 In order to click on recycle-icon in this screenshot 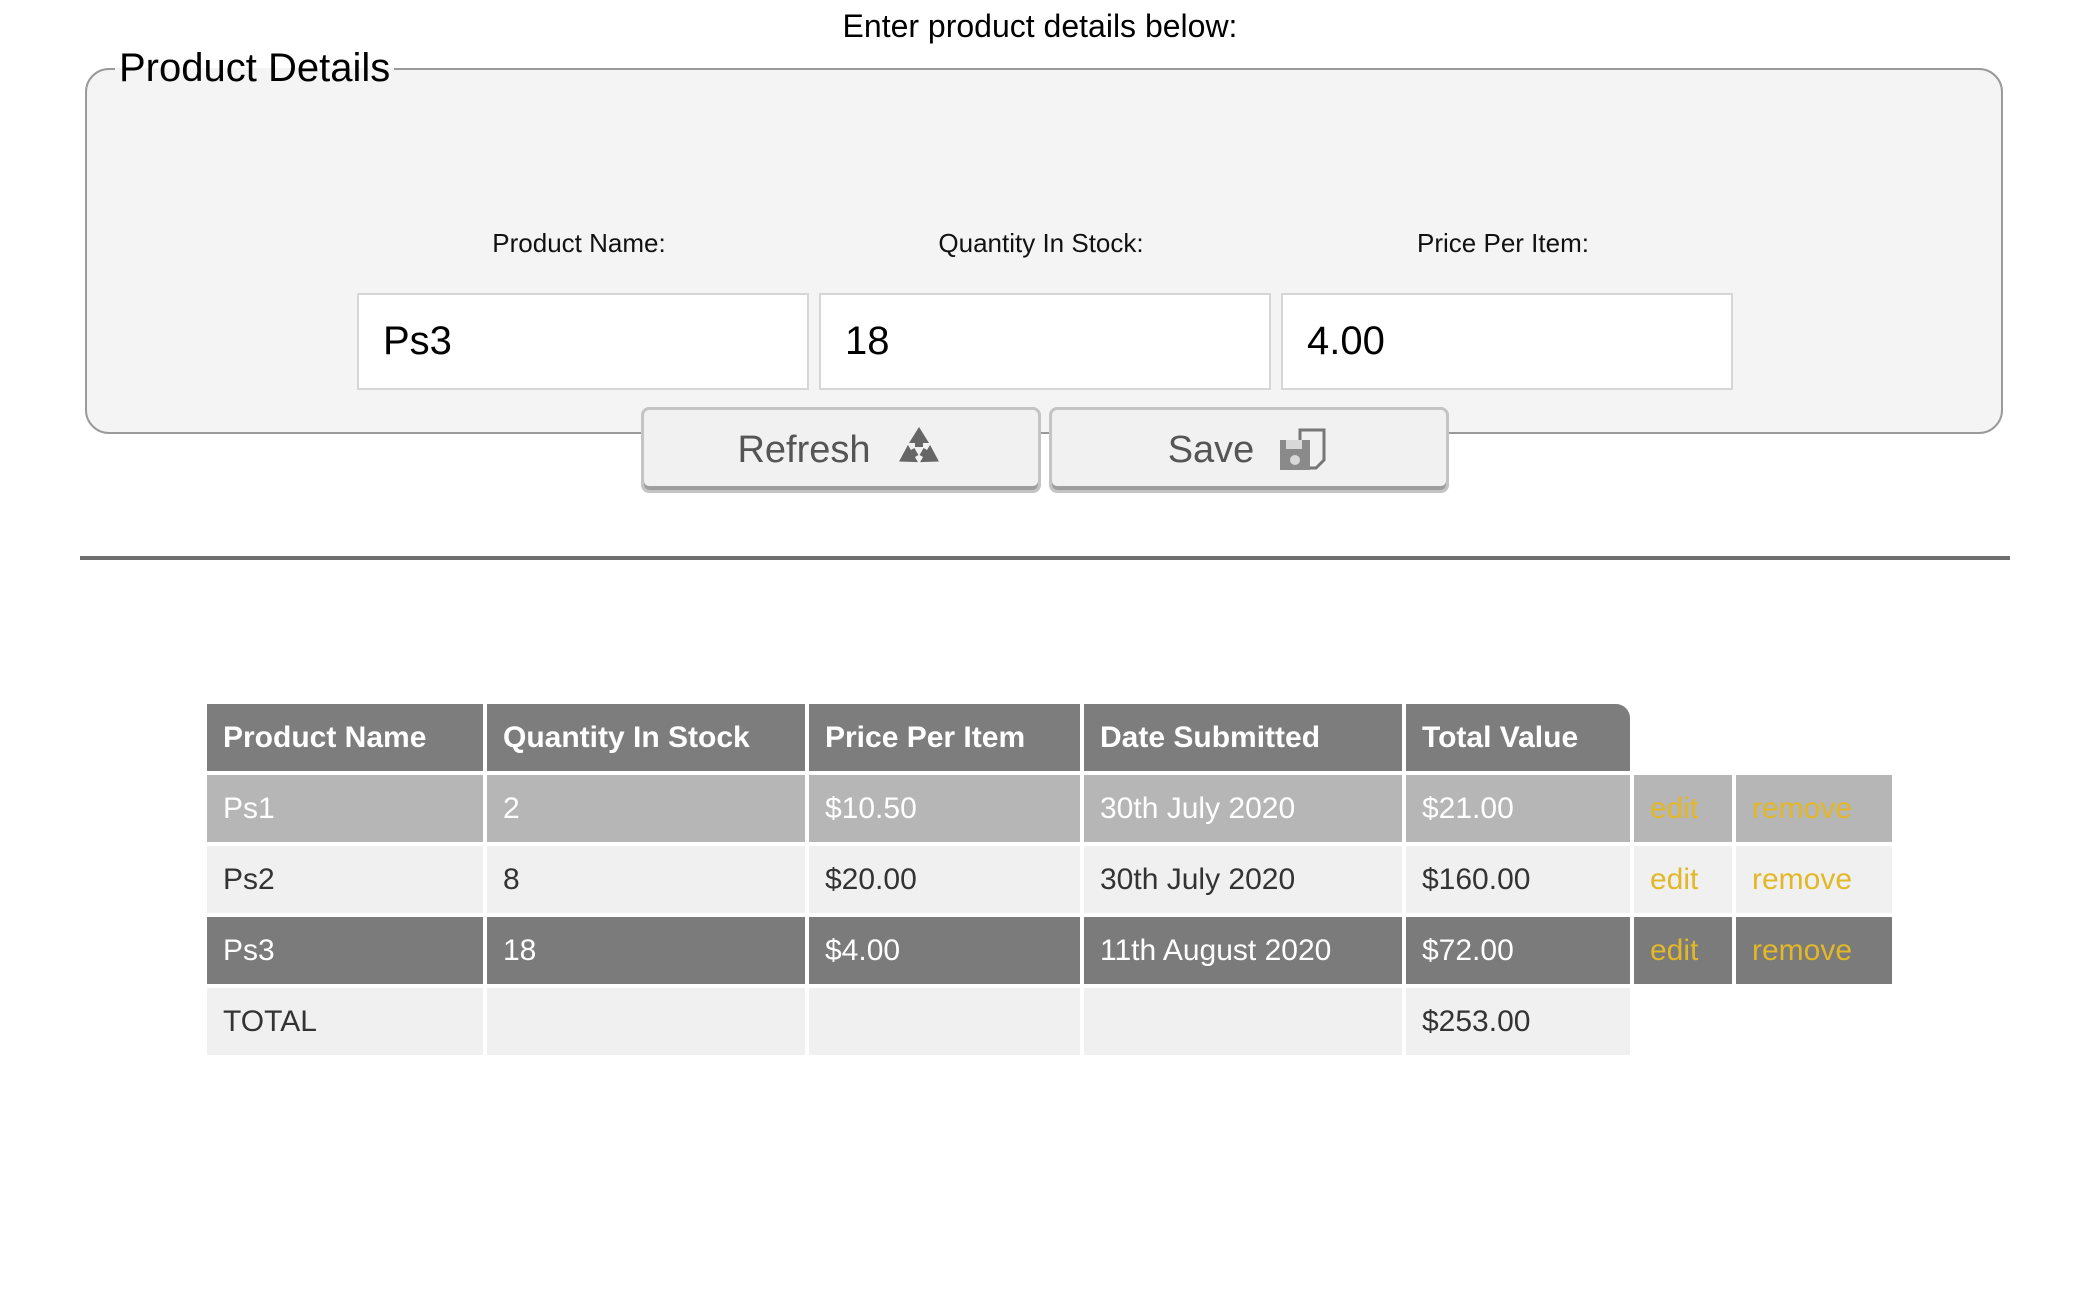, I will do `click(919, 450)`.